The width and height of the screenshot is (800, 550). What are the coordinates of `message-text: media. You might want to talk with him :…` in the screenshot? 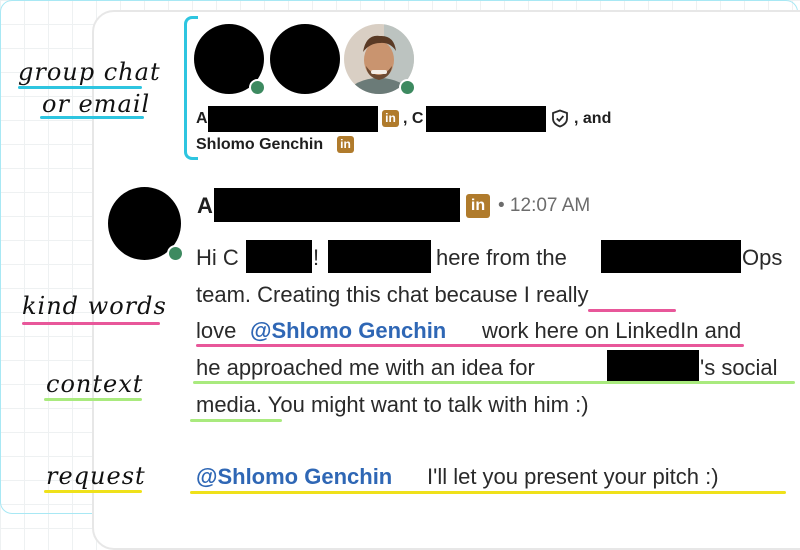 It's located at (392, 404).